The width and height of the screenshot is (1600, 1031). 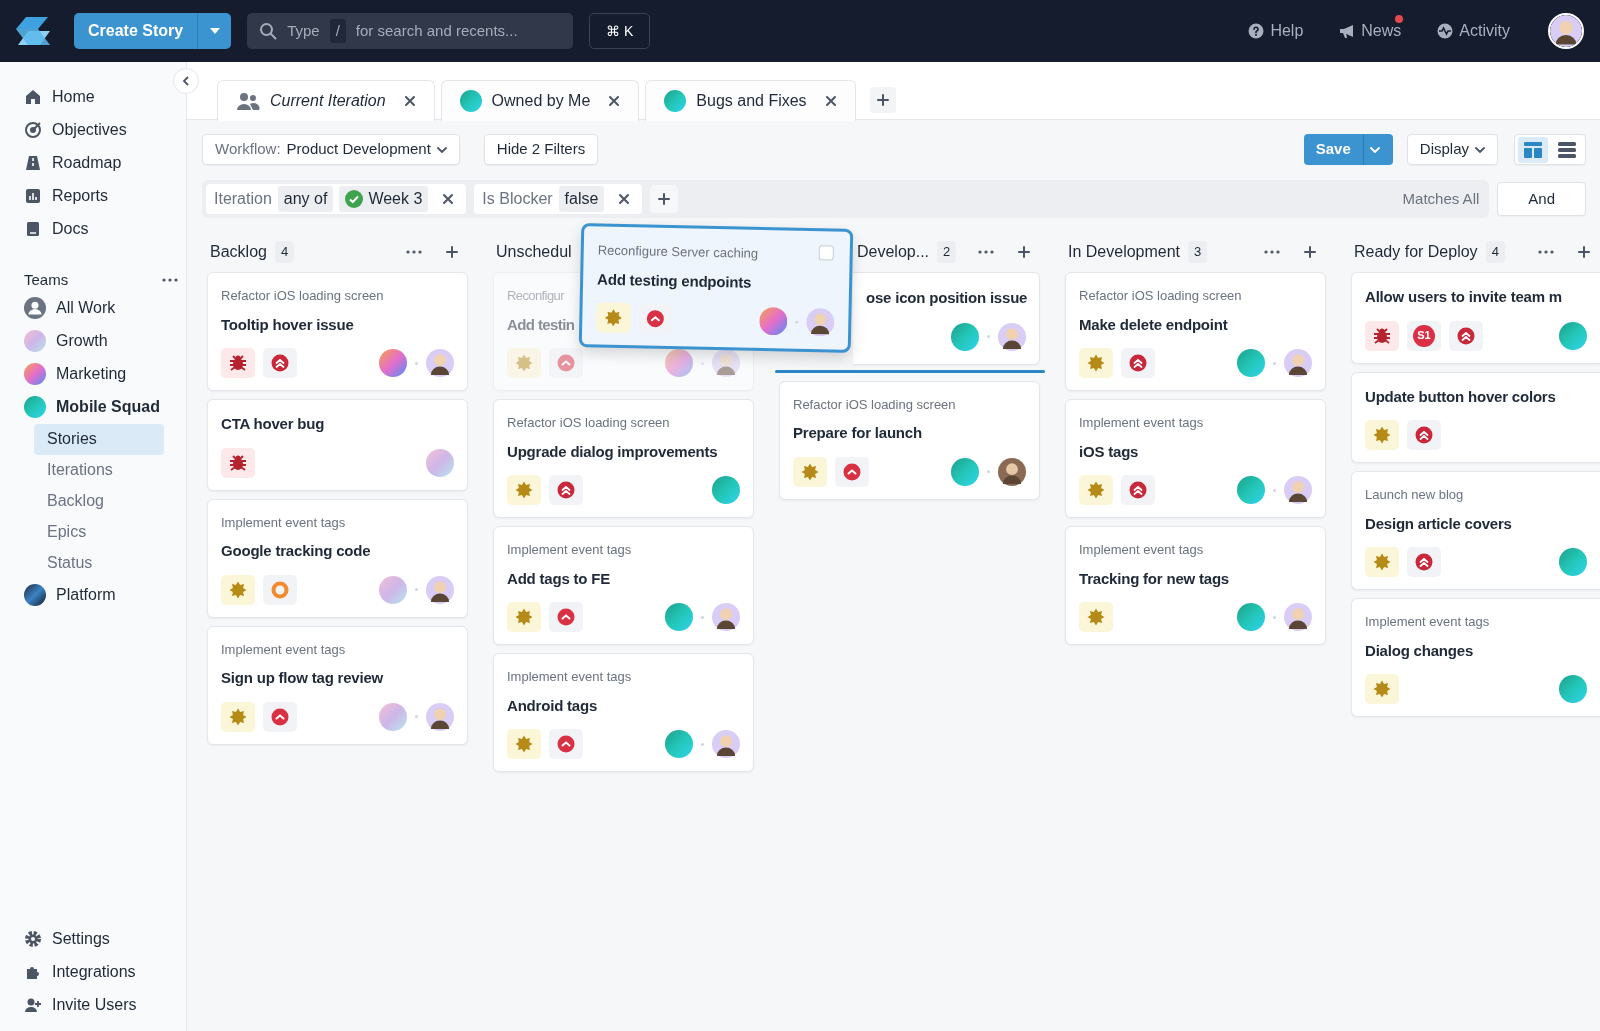 I want to click on story-card: Implement event tags Android tags, so click(x=623, y=712).